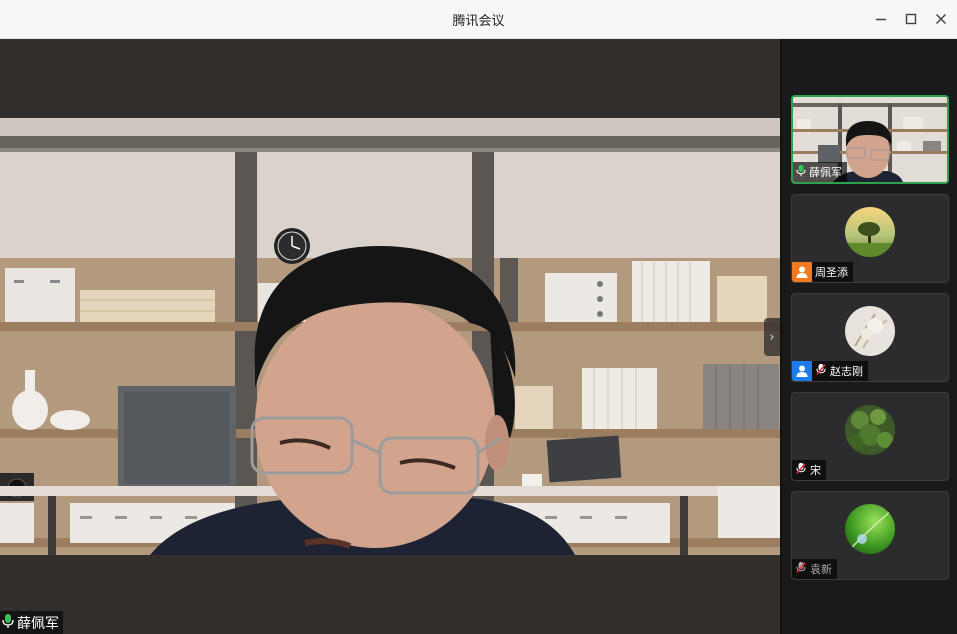 Image resolution: width=957 pixels, height=634 pixels. I want to click on maximize-icon, so click(911, 19).